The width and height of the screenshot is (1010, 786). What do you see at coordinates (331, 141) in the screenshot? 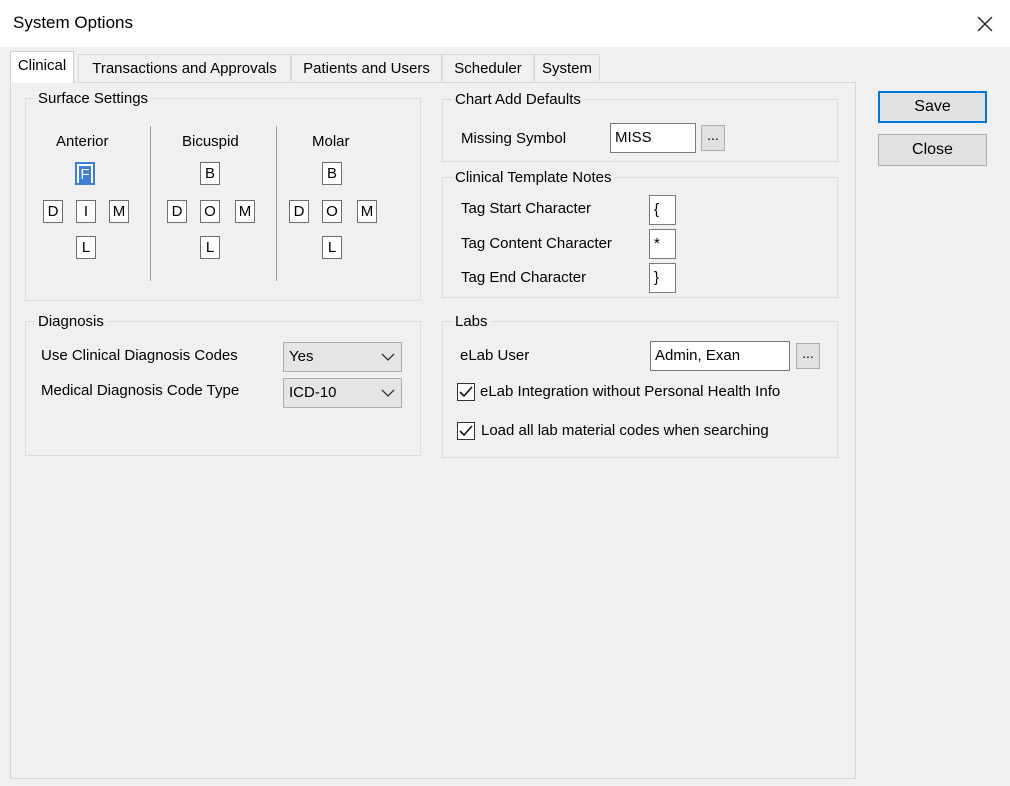
I see `molar-label: Molar` at bounding box center [331, 141].